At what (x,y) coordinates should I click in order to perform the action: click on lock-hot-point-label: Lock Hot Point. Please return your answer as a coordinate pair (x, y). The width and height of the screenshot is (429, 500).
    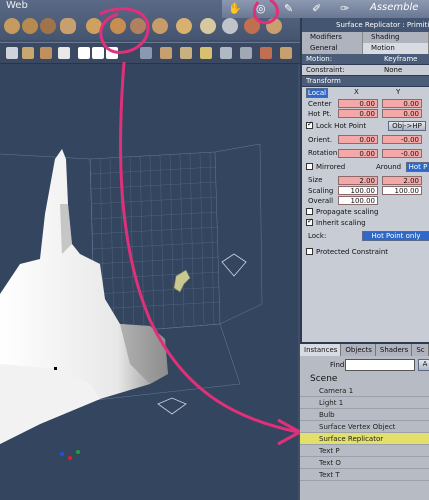
    Looking at the image, I should click on (341, 126).